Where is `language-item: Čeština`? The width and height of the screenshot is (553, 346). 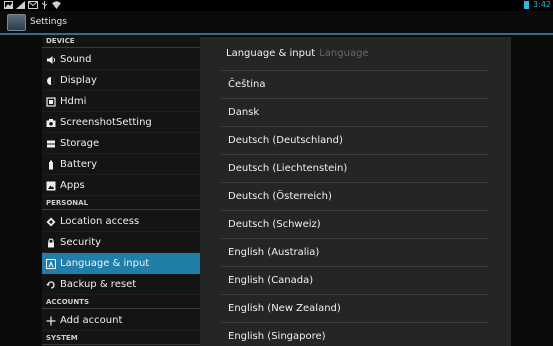 language-item: Čeština is located at coordinates (354, 85).